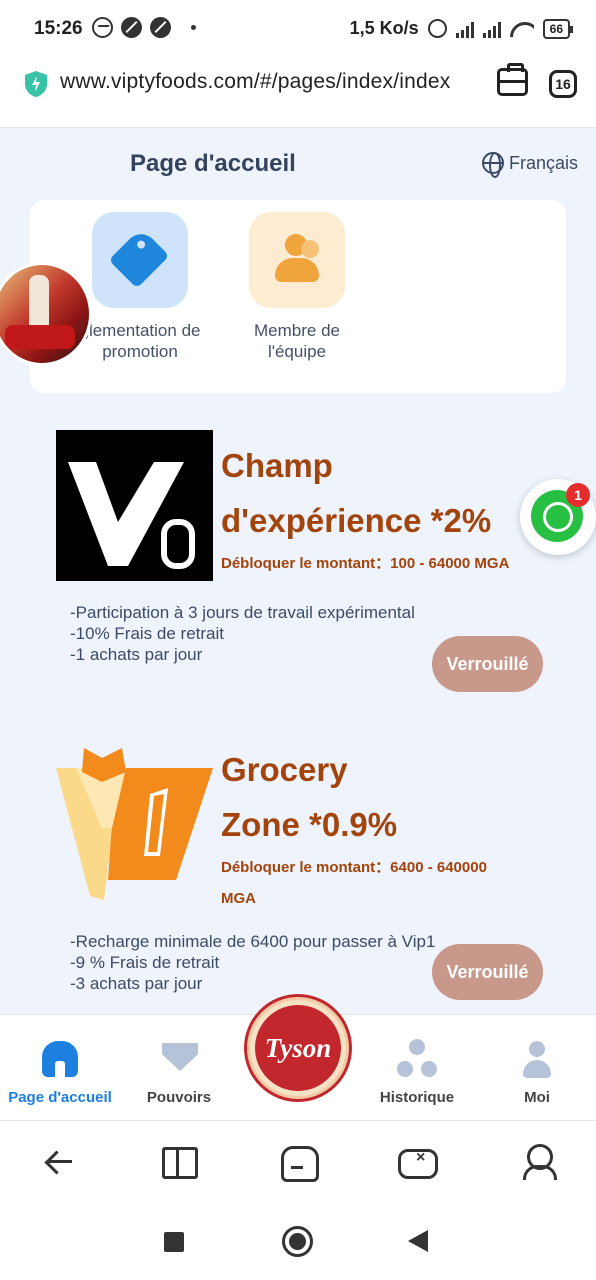  What do you see at coordinates (36, 84) in the screenshot?
I see `shield-icon` at bounding box center [36, 84].